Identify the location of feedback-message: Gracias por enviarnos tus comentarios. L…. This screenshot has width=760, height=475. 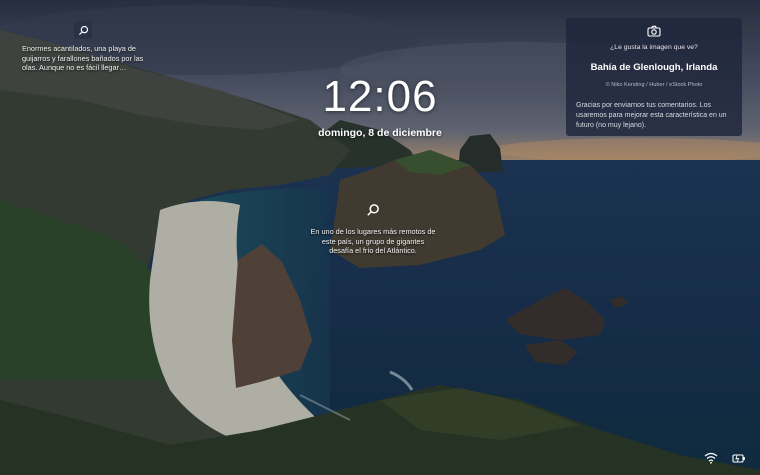
(656, 116).